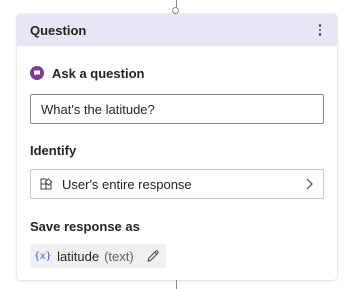 Image resolution: width=353 pixels, height=289 pixels. Describe the element at coordinates (309, 184) in the screenshot. I see `chevron-right-icon` at that location.